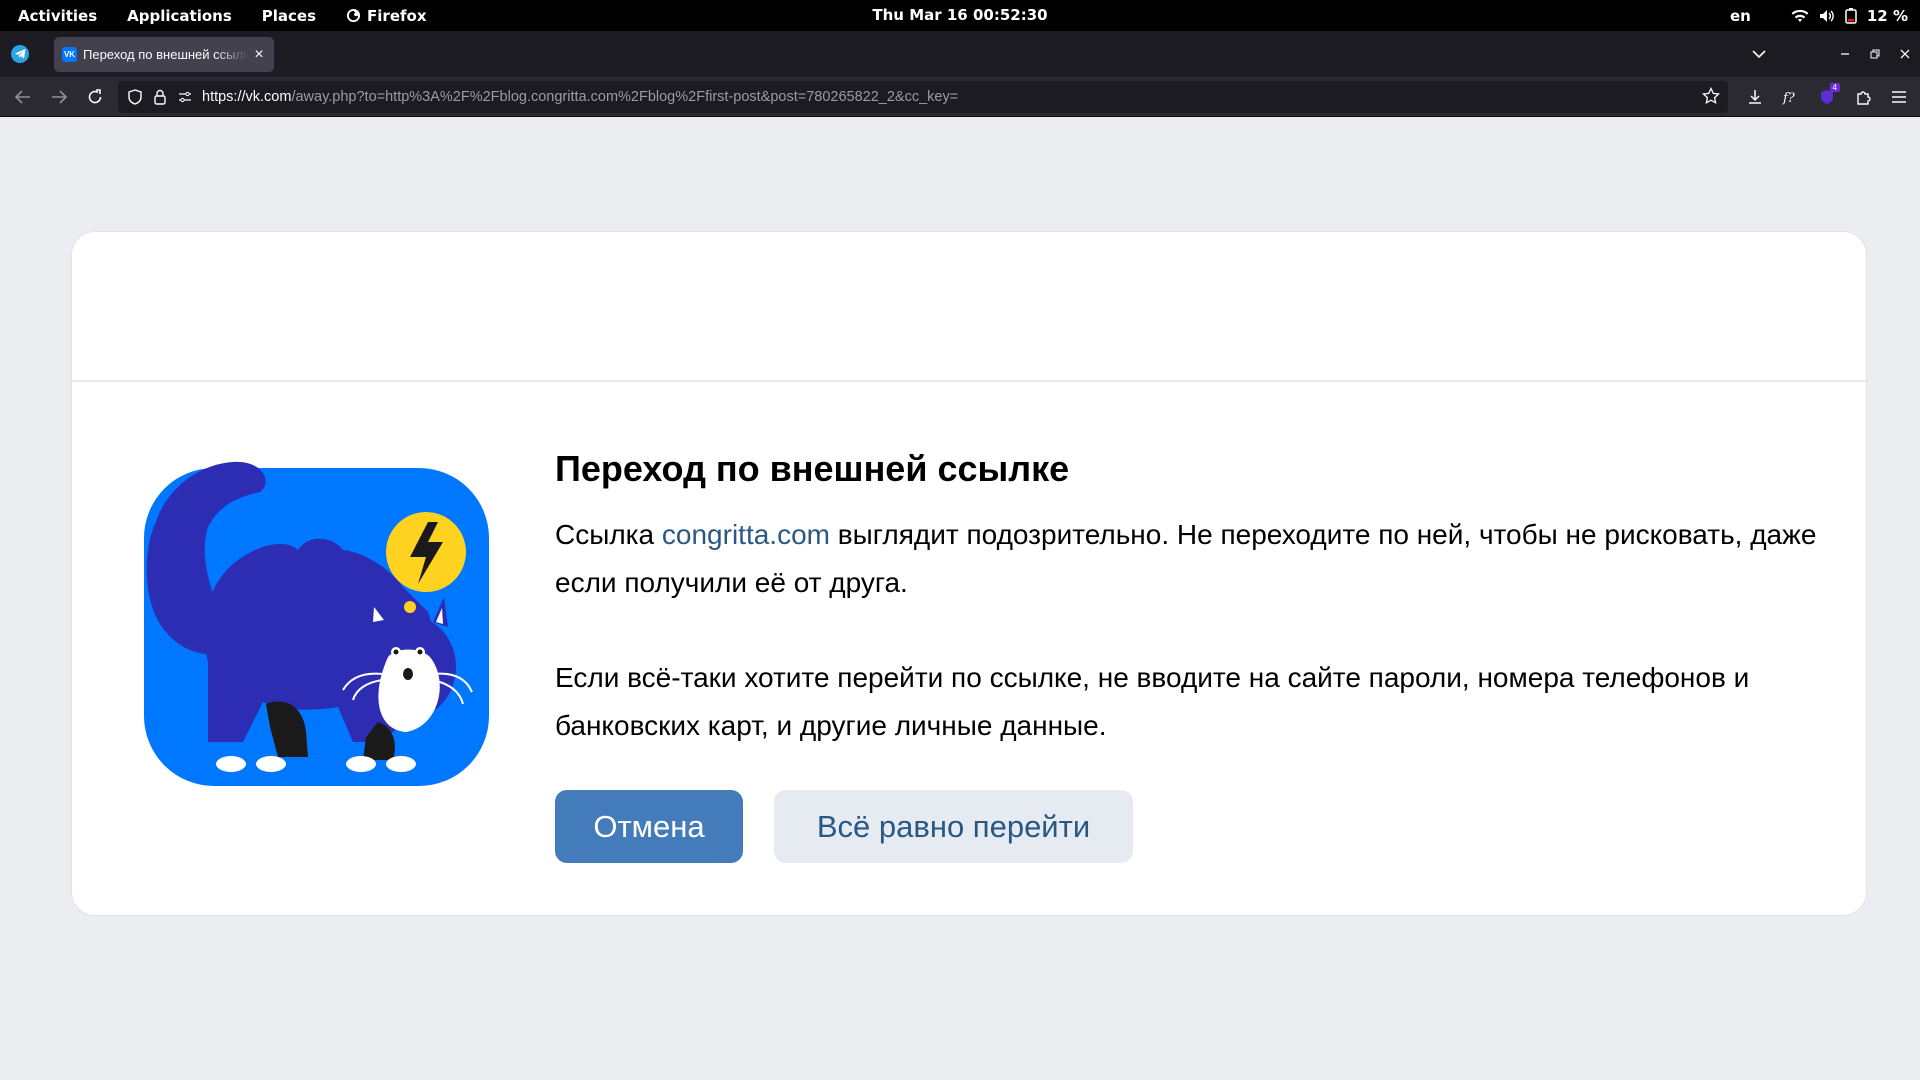 This screenshot has width=1920, height=1080. What do you see at coordinates (247, 97) in the screenshot?
I see `url-host: https://vk.com` at bounding box center [247, 97].